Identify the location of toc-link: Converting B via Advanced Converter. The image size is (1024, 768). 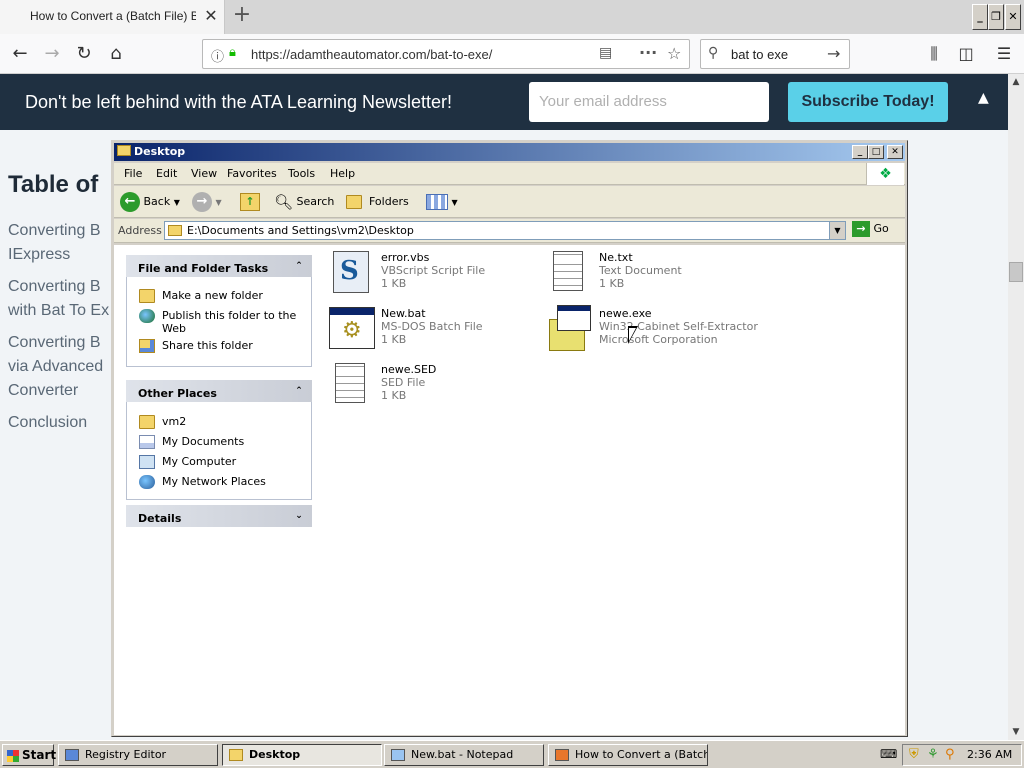
(55, 367).